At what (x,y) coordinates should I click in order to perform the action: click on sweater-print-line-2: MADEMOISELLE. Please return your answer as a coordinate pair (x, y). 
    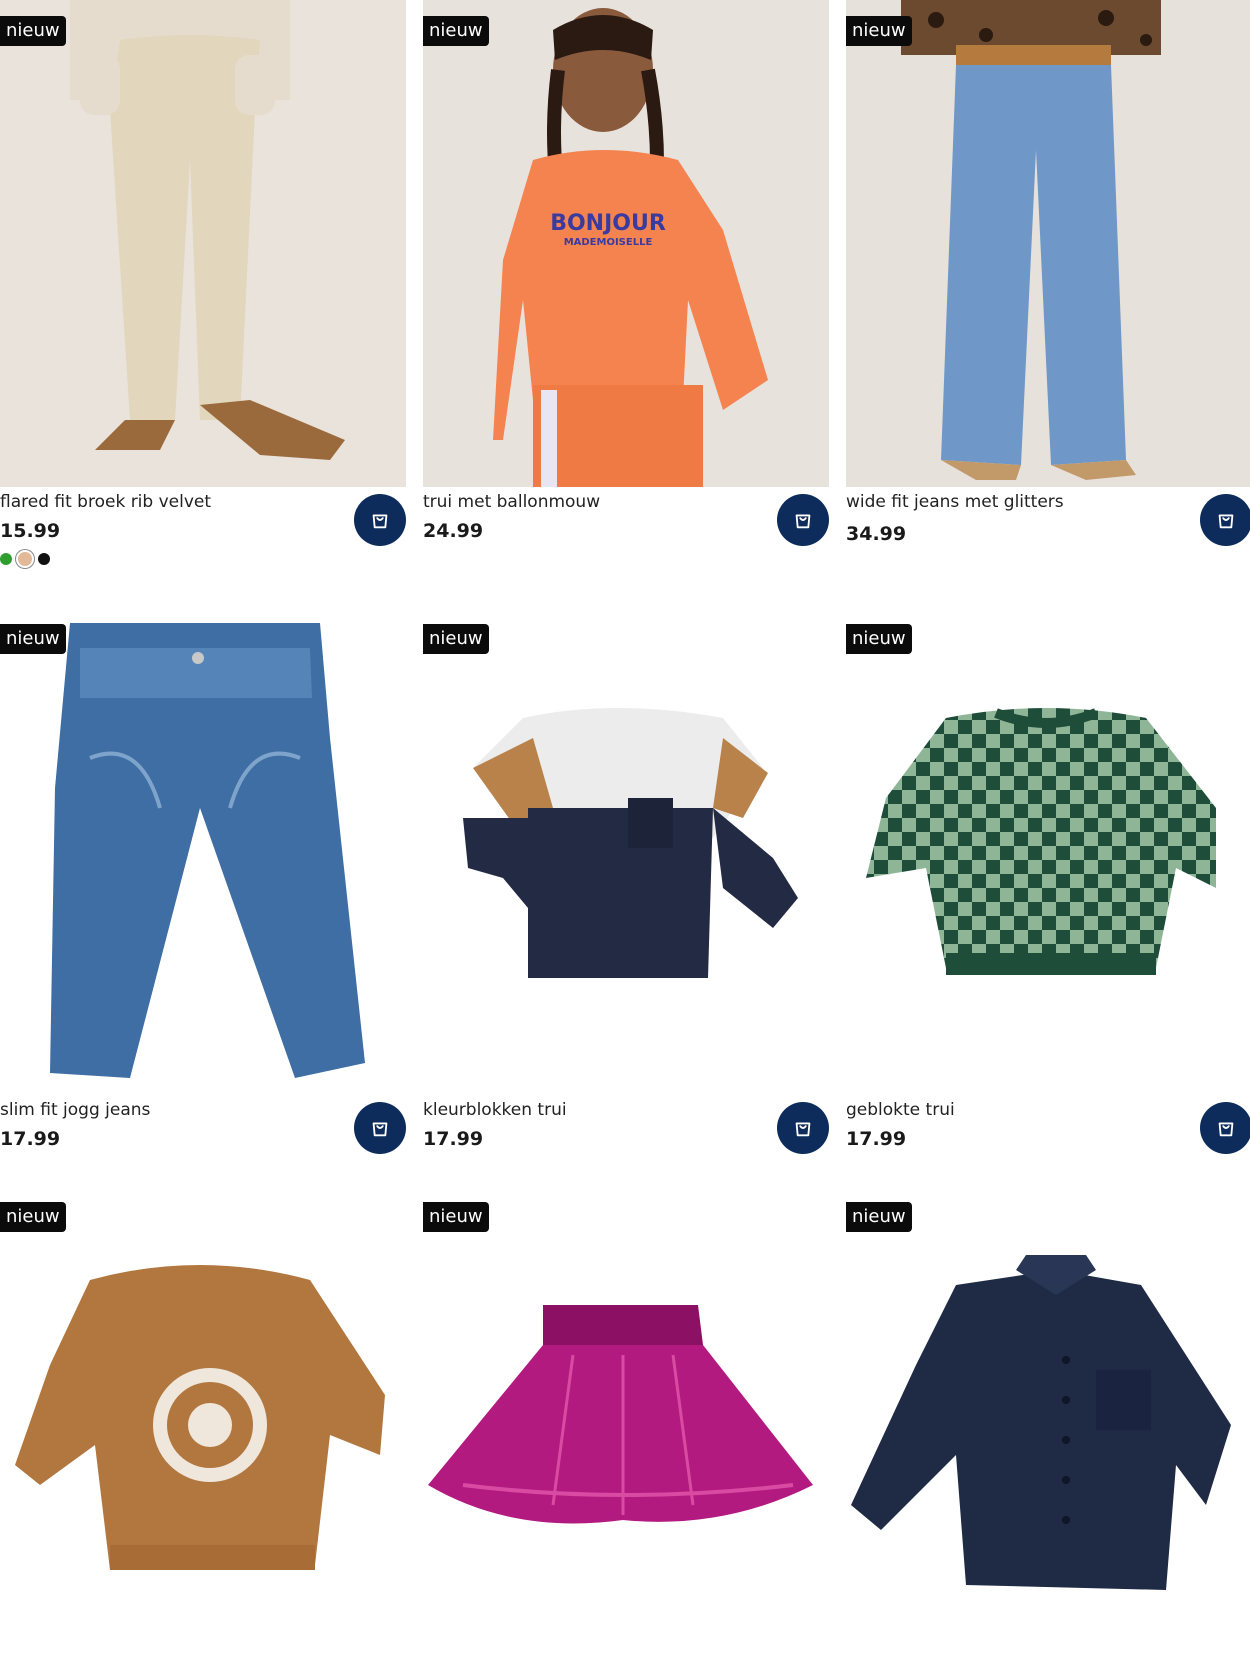
    Looking at the image, I should click on (608, 242).